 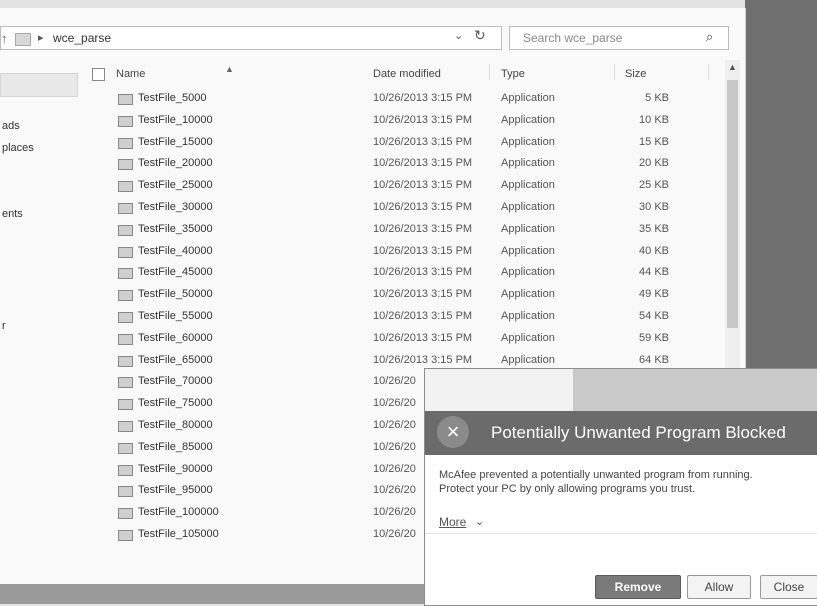 What do you see at coordinates (18, 148) in the screenshot?
I see `nav-item-recent-places: places` at bounding box center [18, 148].